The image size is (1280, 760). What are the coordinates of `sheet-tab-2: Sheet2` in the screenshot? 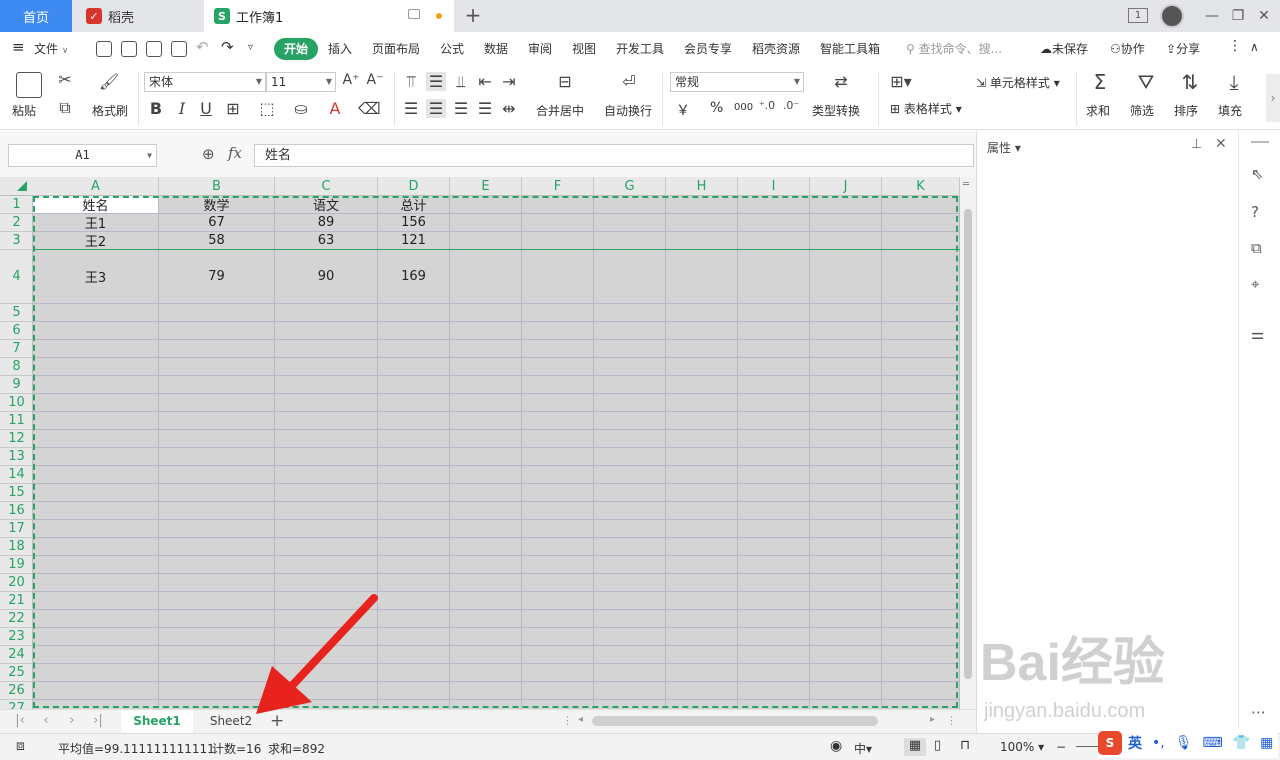 It's located at (231, 721).